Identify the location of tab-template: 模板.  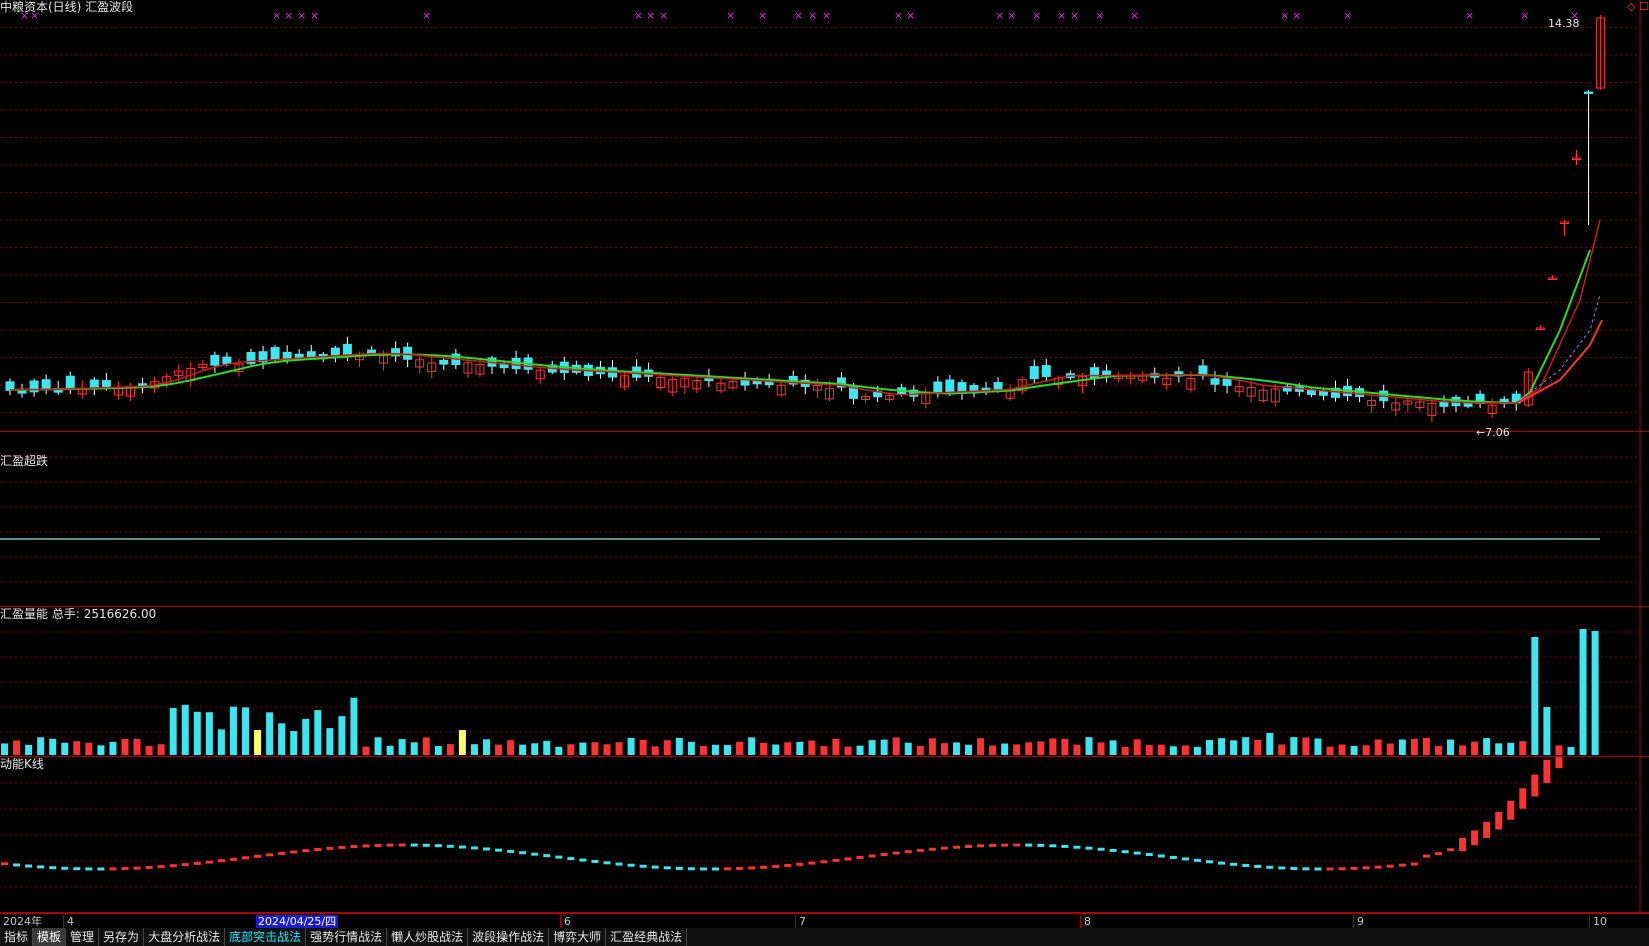
(50, 937).